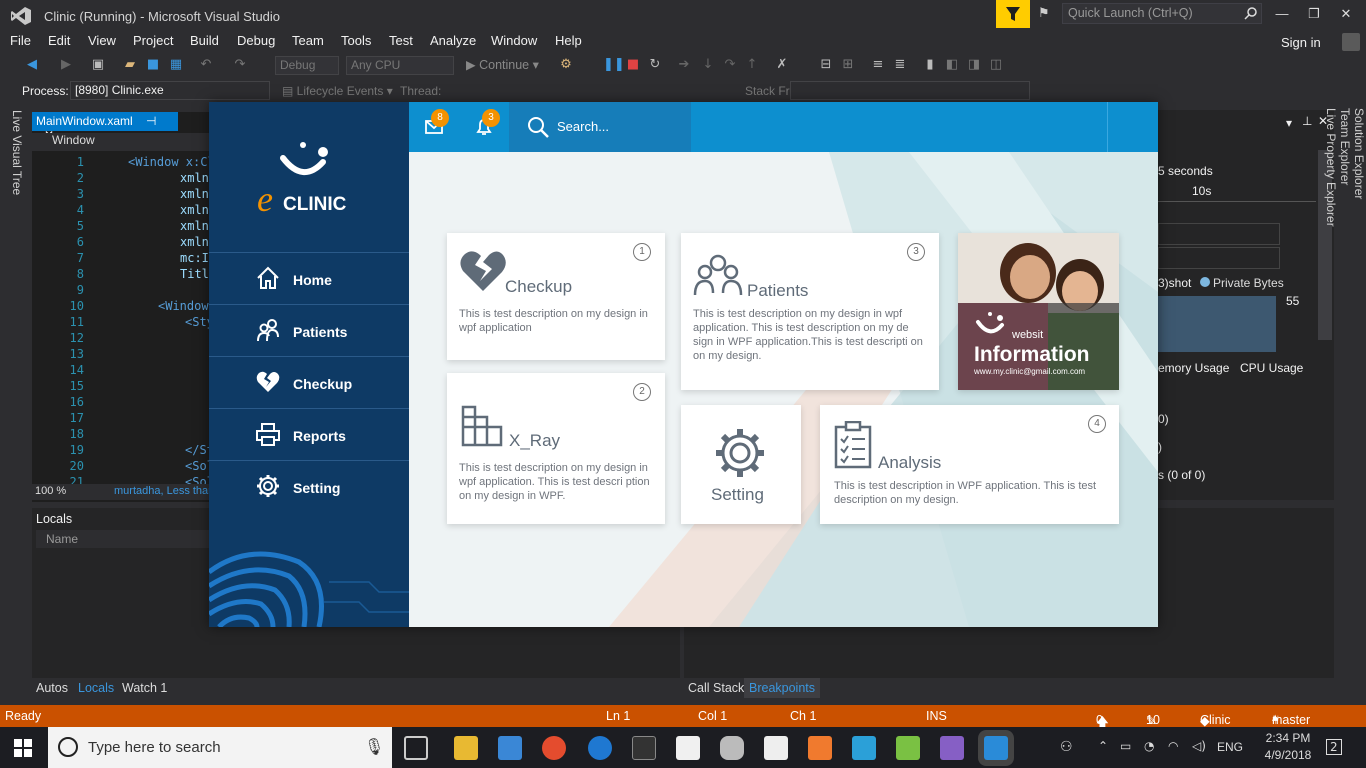 The image size is (1366, 768). What do you see at coordinates (32, 65) in the screenshot?
I see `back-icon: ◀` at bounding box center [32, 65].